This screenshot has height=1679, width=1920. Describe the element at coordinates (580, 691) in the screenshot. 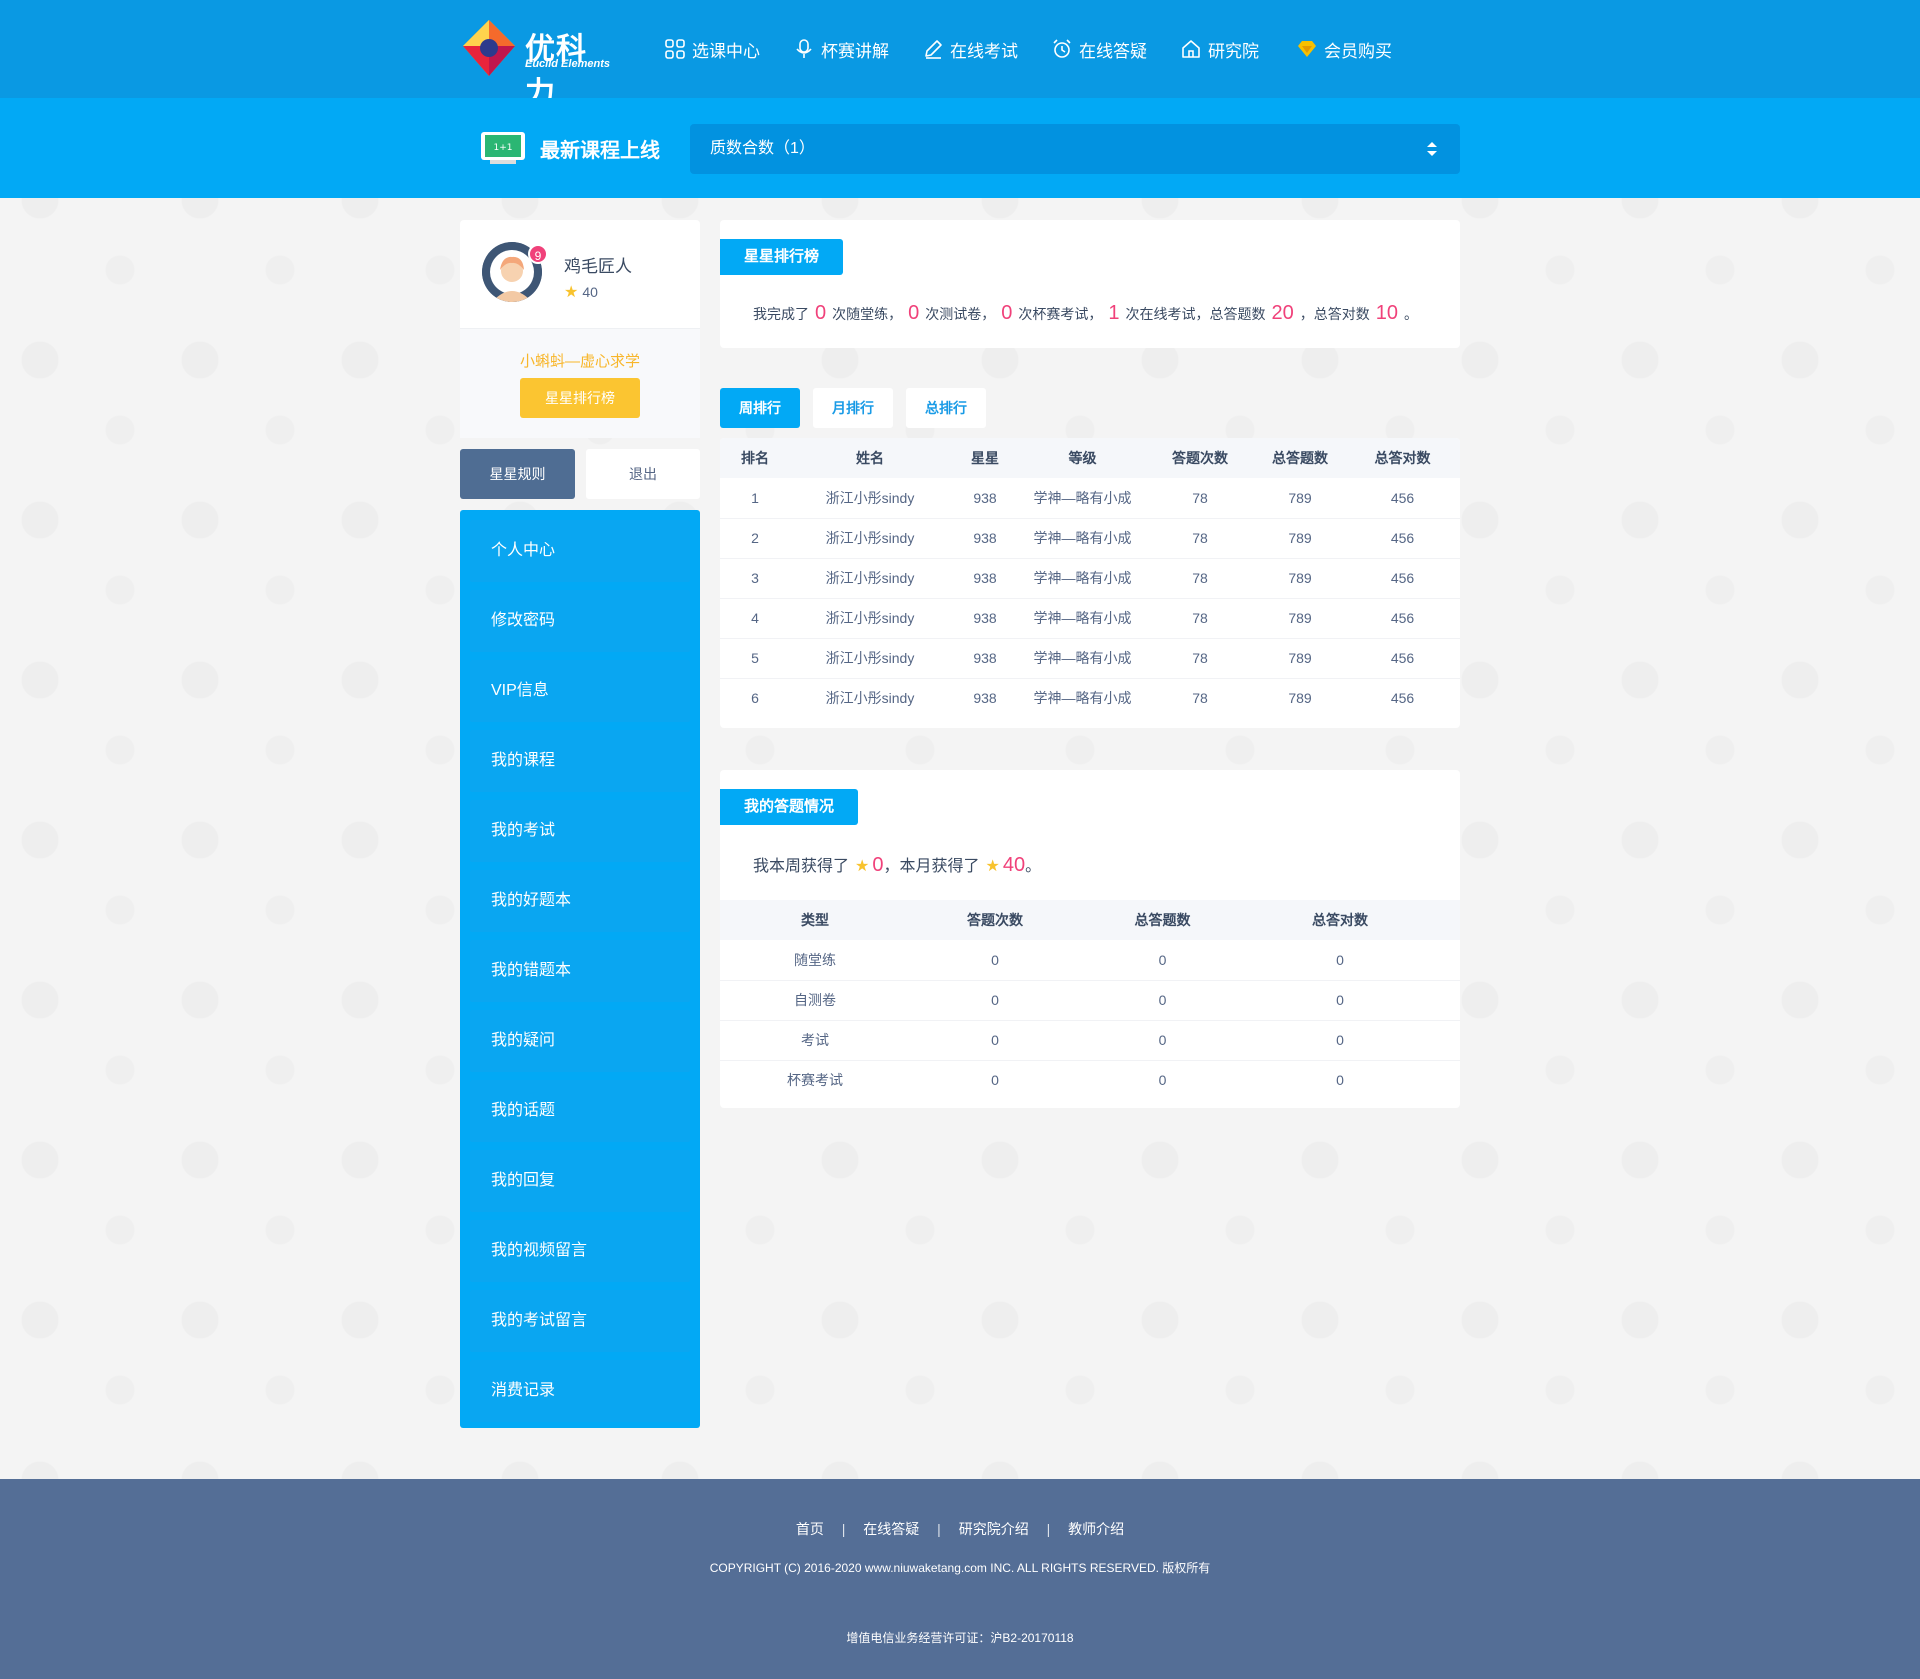

I see `sidebar-item-vip-info: VIP信息` at that location.